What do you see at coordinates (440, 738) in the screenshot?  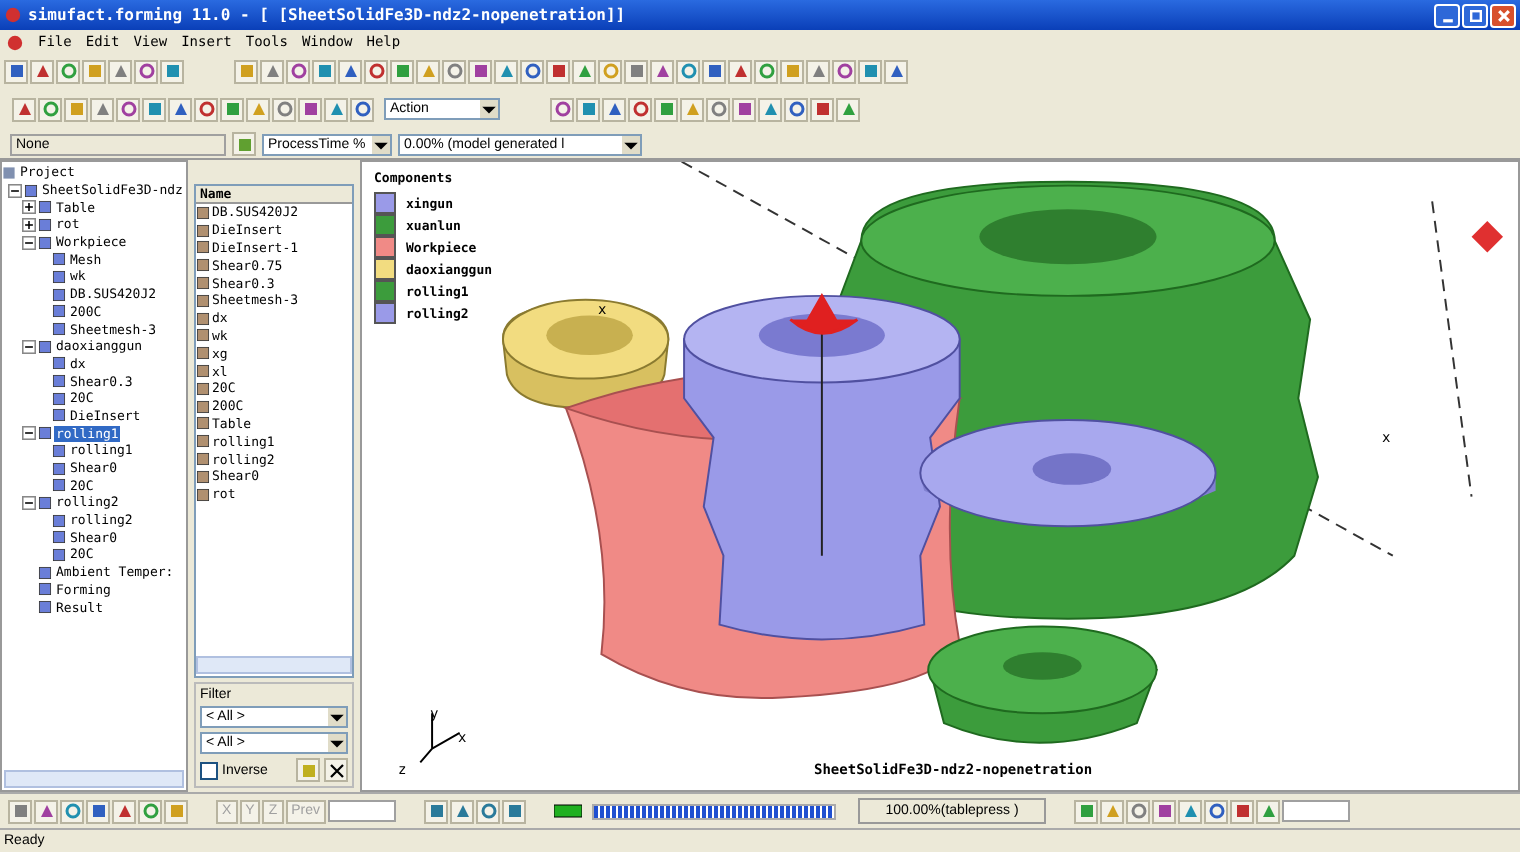 I see `axis-triad-icon` at bounding box center [440, 738].